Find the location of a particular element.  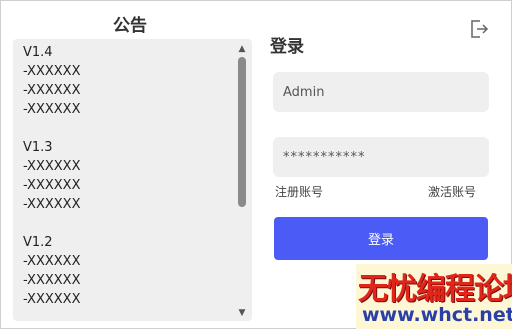

exit-icon is located at coordinates (479, 29).